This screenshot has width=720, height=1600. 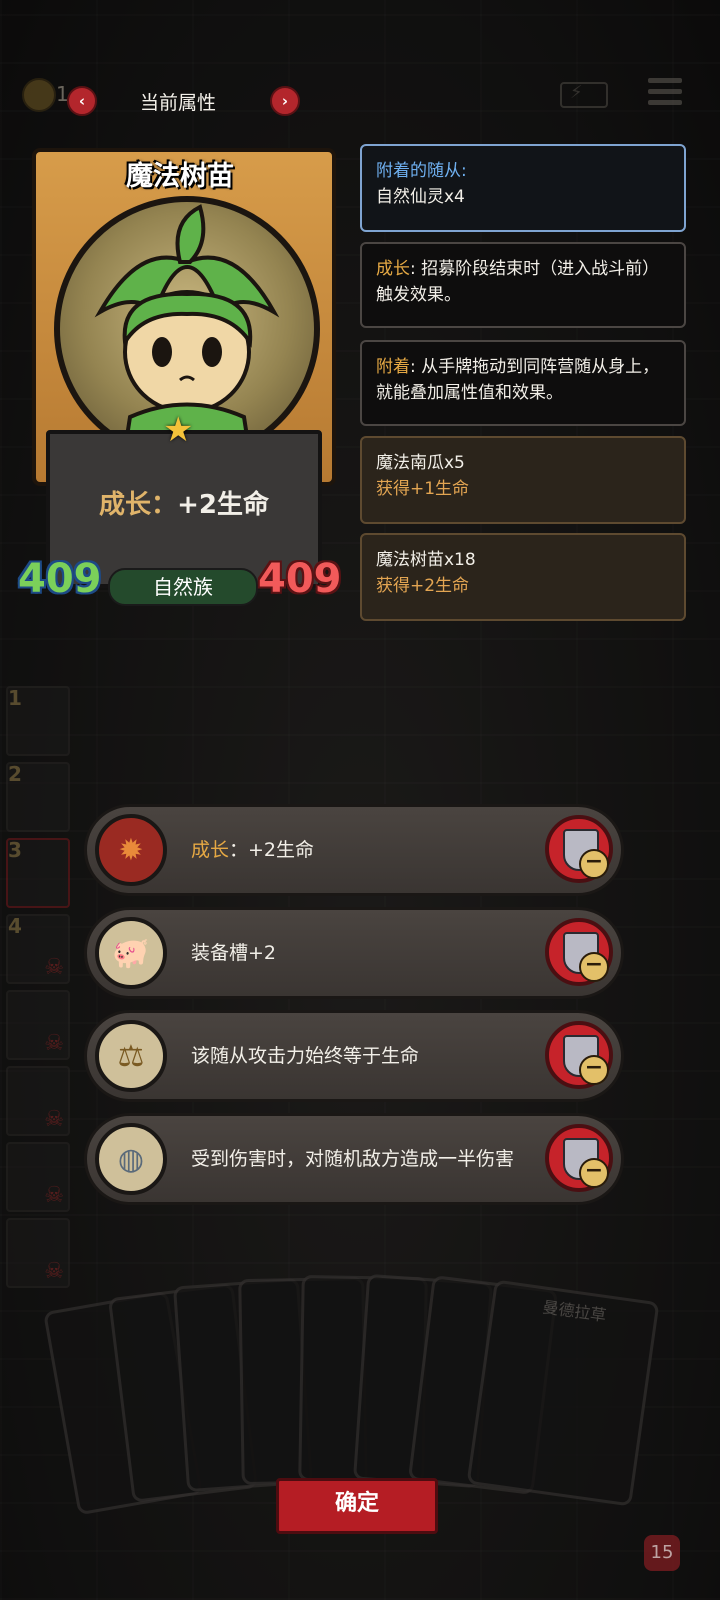 I want to click on effect-row: ⚖ 该随从攻击力始终等于生命 −, so click(x=354, y=1056).